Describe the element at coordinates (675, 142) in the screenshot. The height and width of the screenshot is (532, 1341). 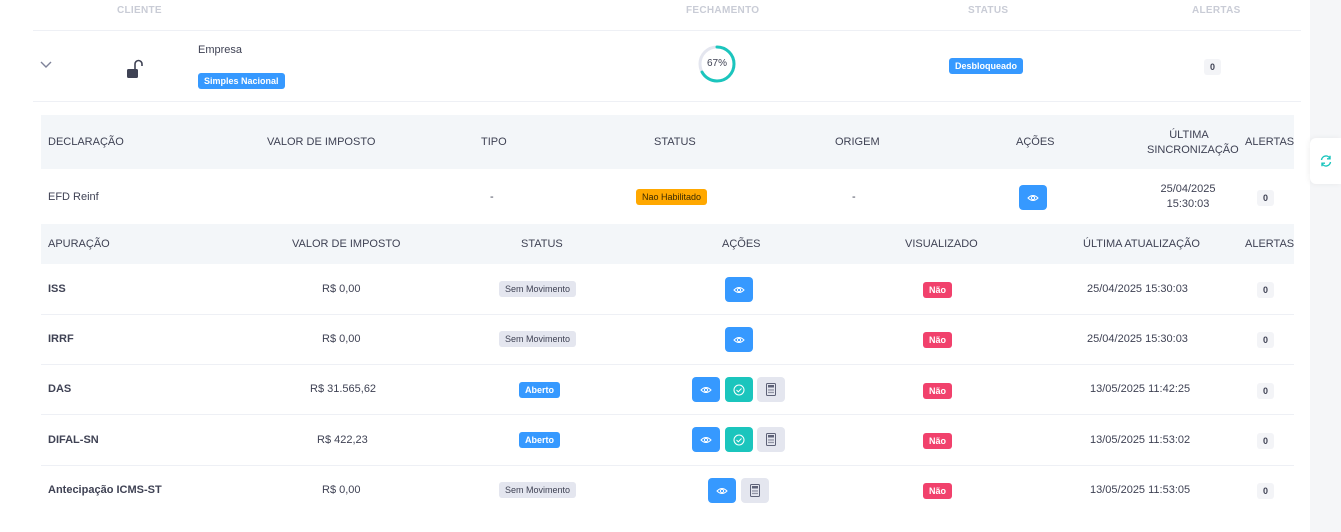
I see `th-status: STATUS` at that location.